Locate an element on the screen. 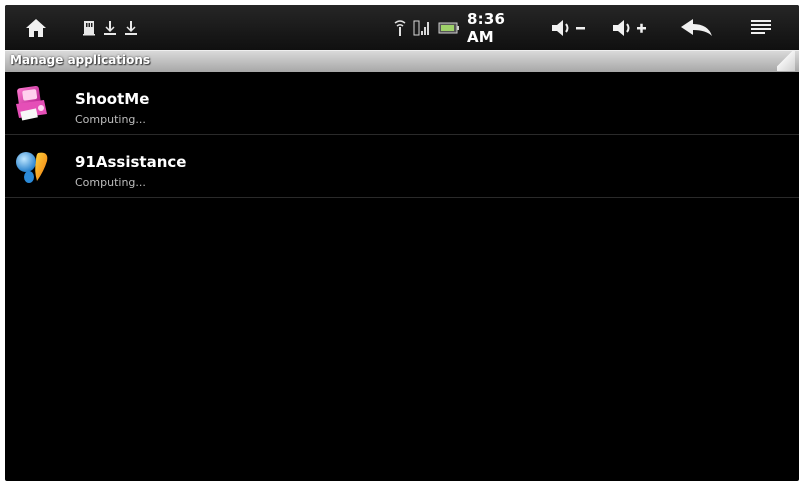 Image resolution: width=804 pixels, height=487 pixels. back-icon is located at coordinates (696, 27).